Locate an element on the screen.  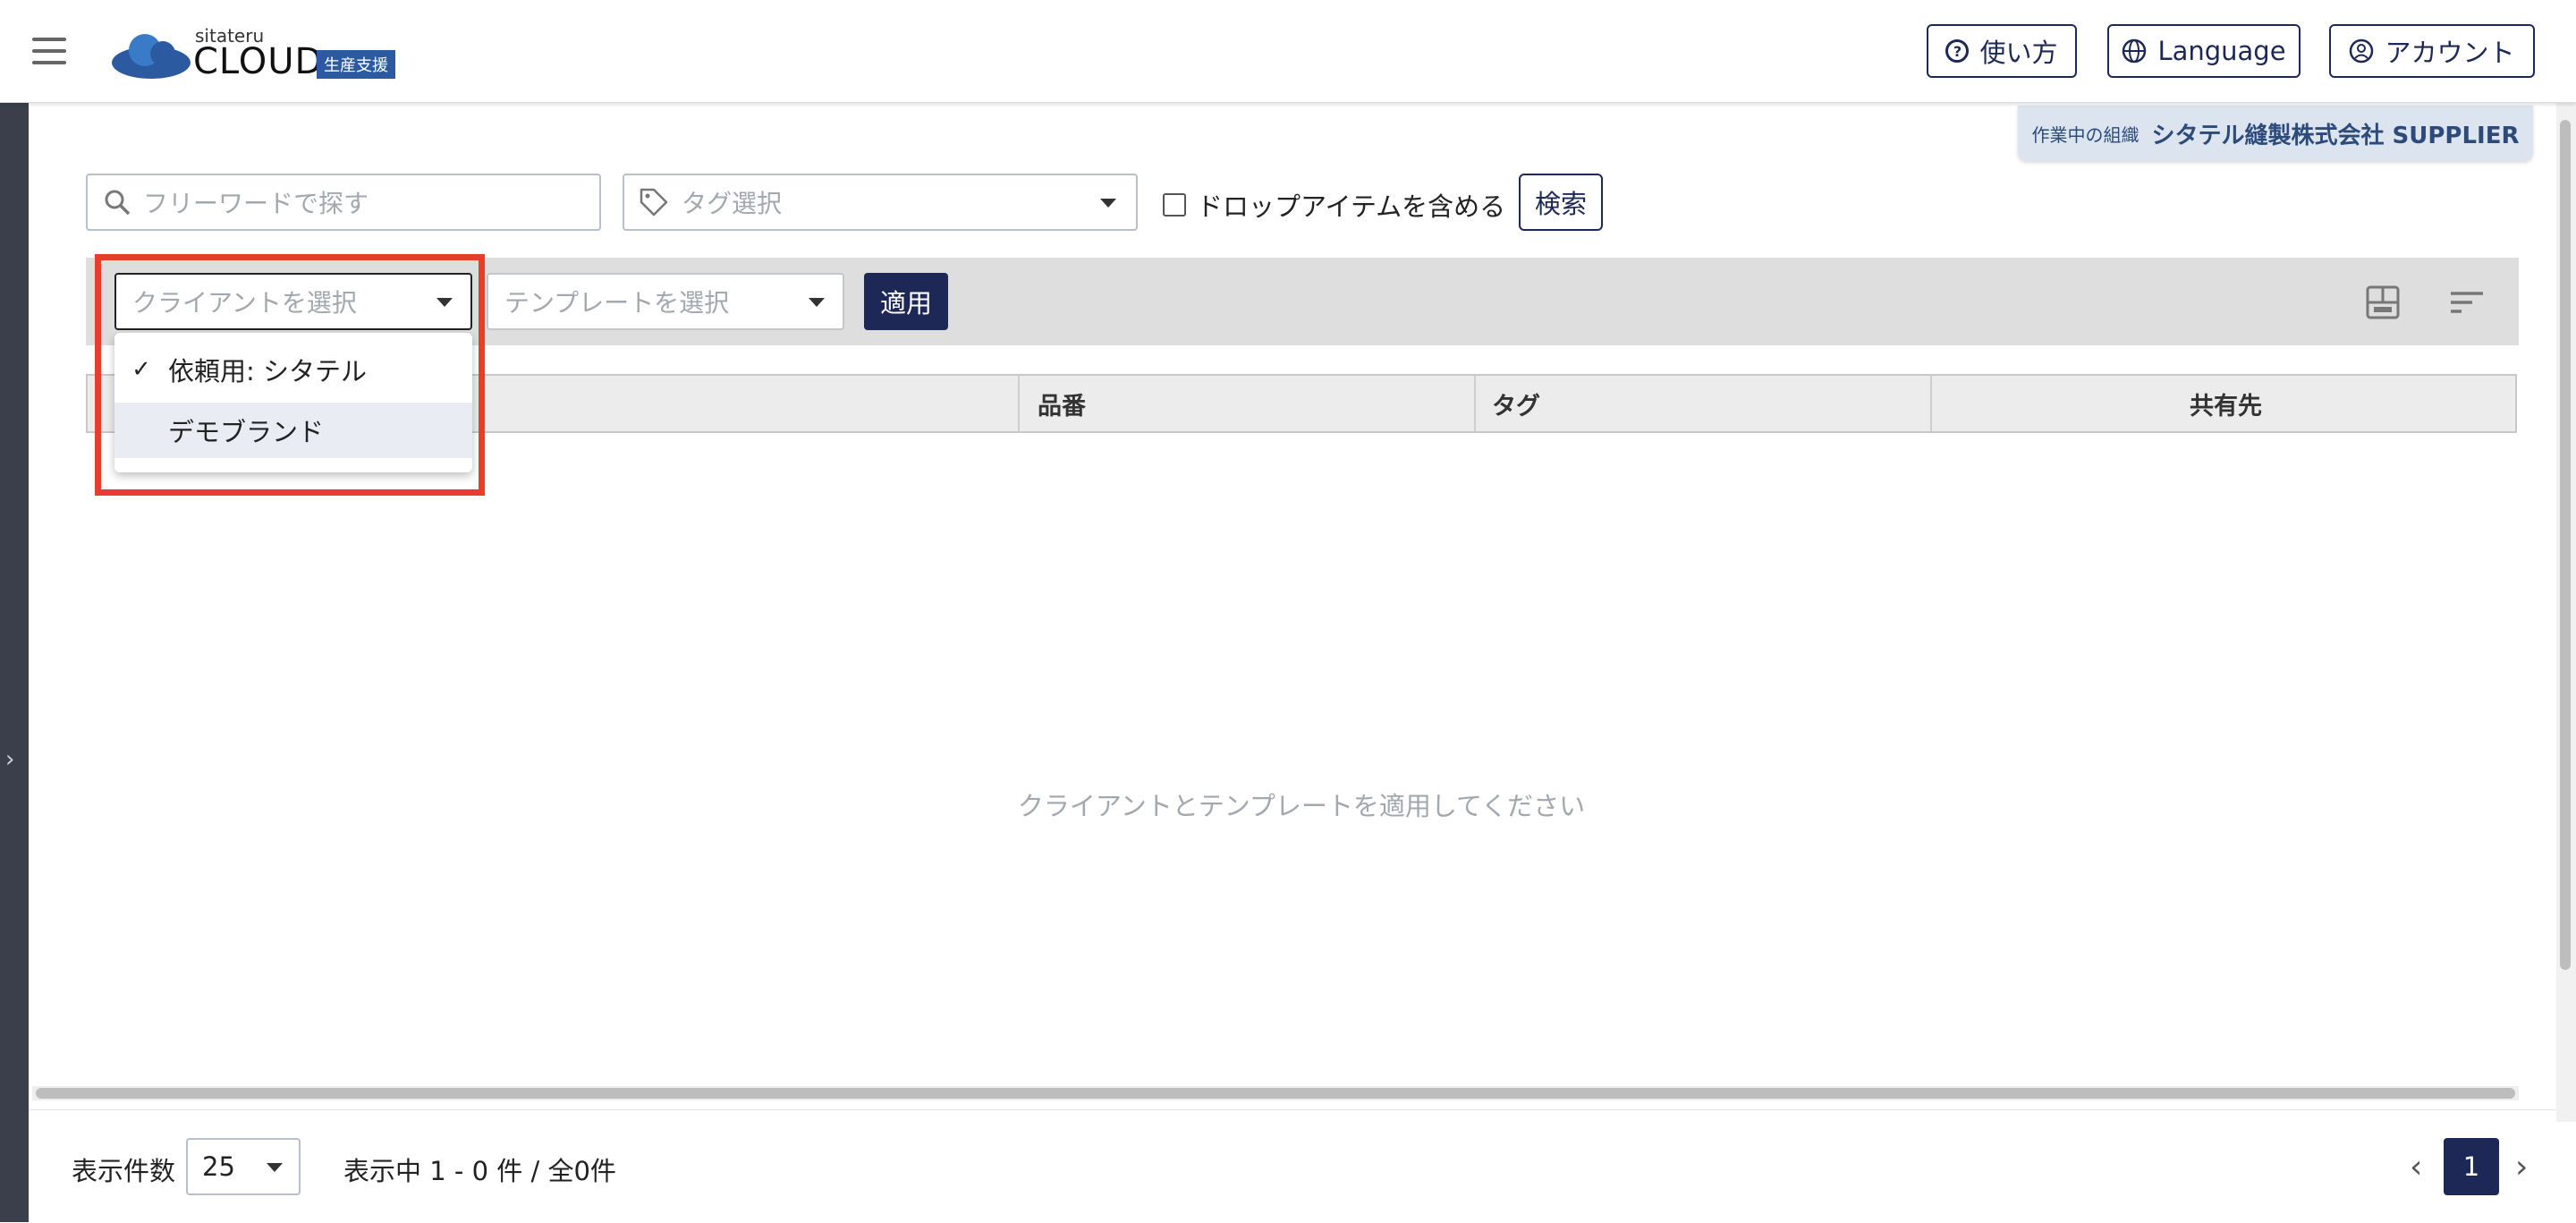
drop-items-label: ドロップアイテムを含める is located at coordinates (1351, 206).